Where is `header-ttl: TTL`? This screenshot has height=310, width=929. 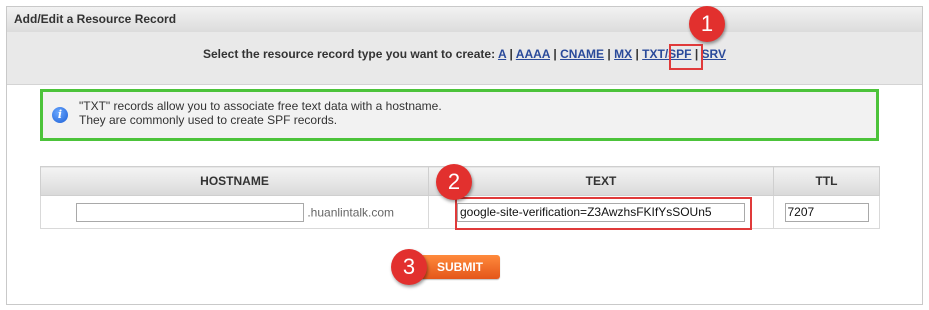 header-ttl: TTL is located at coordinates (826, 181).